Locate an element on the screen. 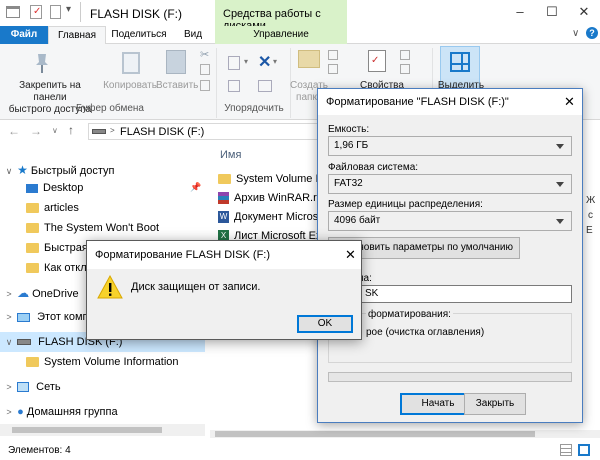  qat-dropdown-icon: ▾ is located at coordinates (68, 9).